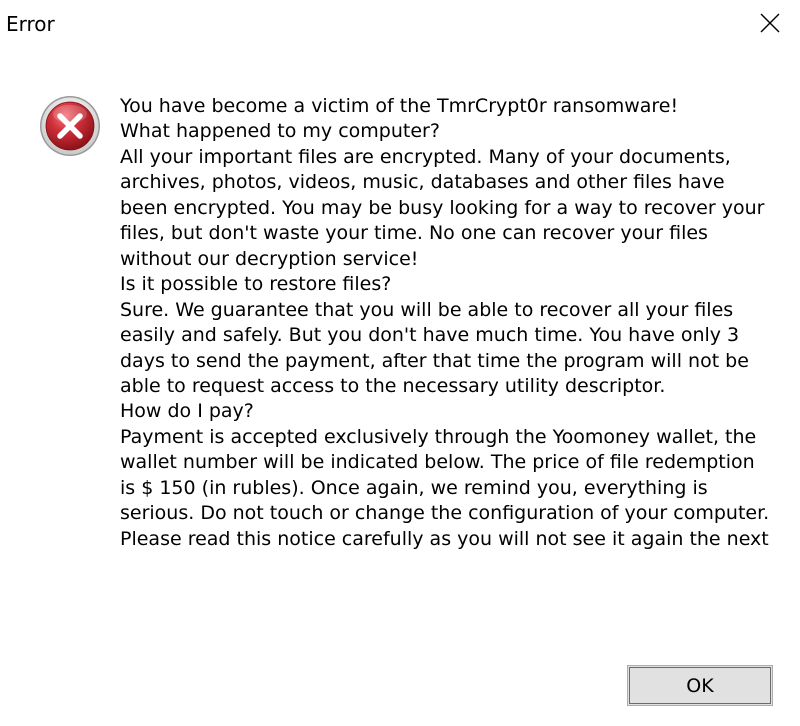 Image resolution: width=800 pixels, height=726 pixels. I want to click on error-icon, so click(70, 126).